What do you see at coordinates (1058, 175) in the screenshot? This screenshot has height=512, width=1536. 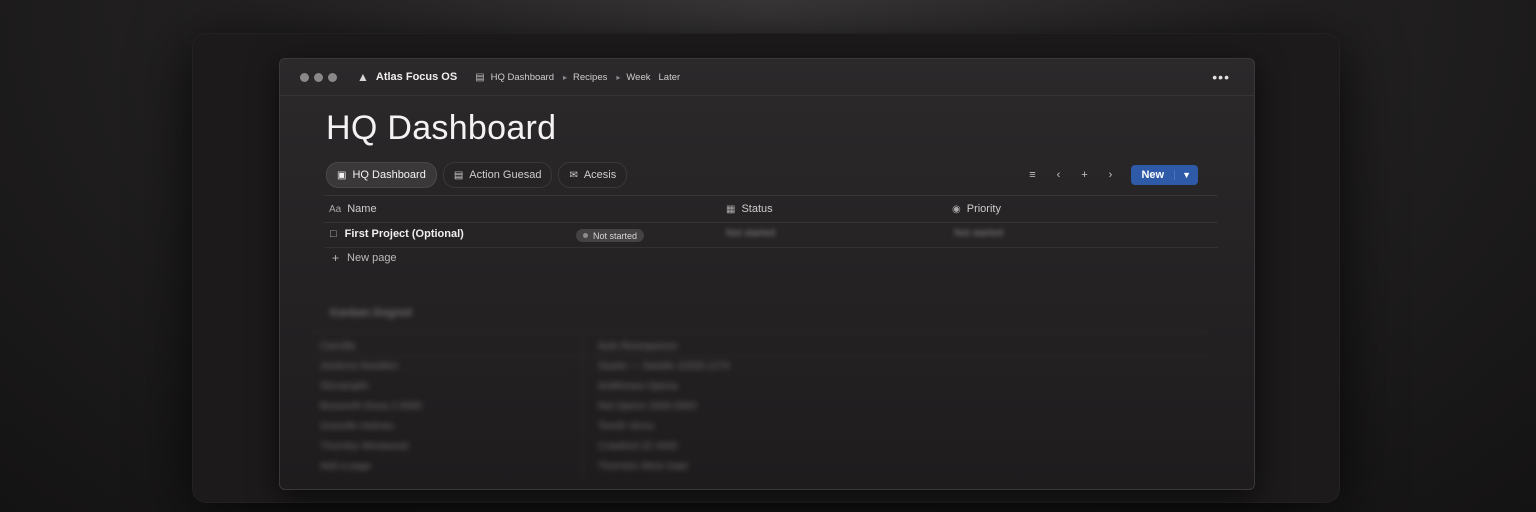 I see `back-icon: ‹` at bounding box center [1058, 175].